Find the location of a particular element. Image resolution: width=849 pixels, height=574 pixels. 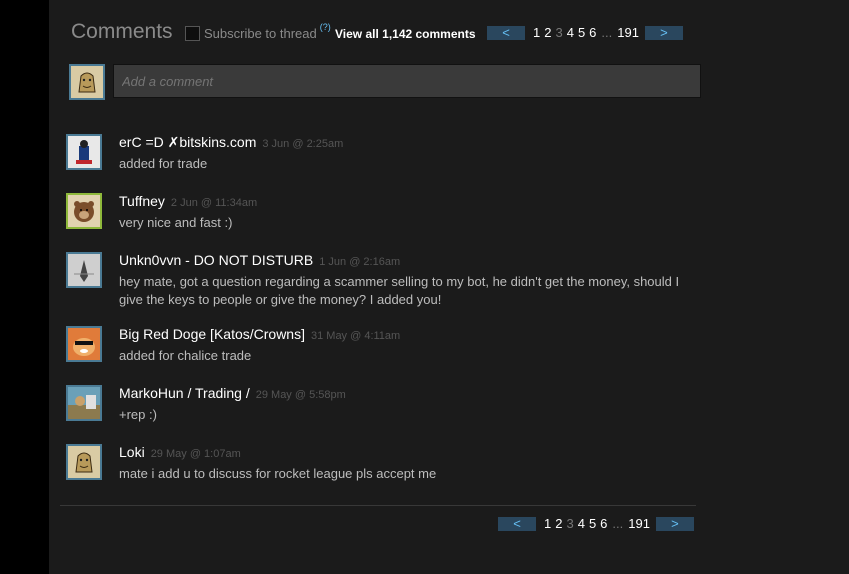

comment-text: +rep :) is located at coordinates (138, 414).